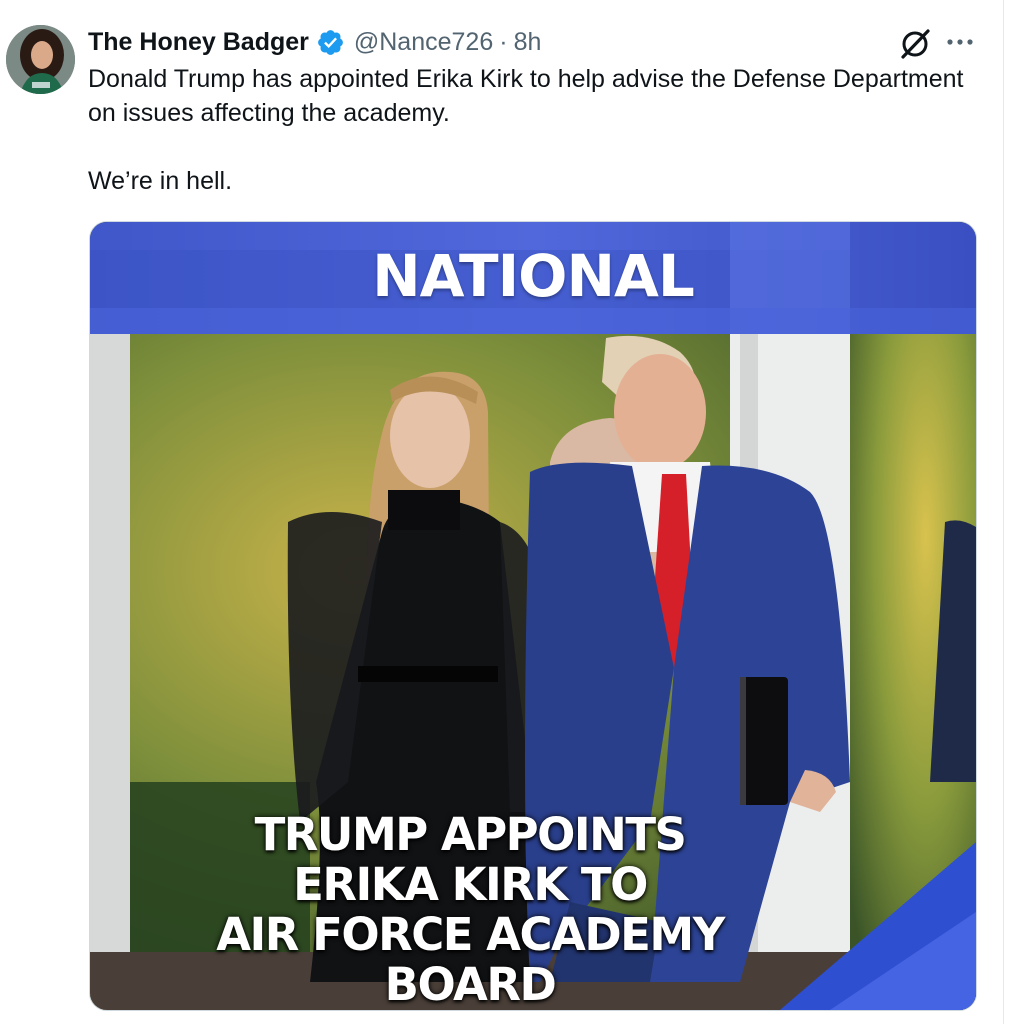  Describe the element at coordinates (533, 276) in the screenshot. I see `banner-title: NATIONAL` at that location.